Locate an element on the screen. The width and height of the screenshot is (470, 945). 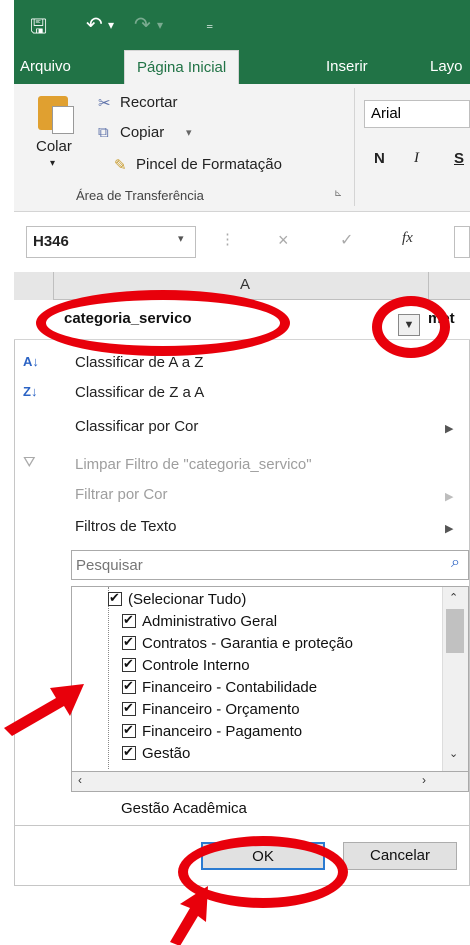
scroll-left-icon: ‹ is located at coordinates (80, 780).